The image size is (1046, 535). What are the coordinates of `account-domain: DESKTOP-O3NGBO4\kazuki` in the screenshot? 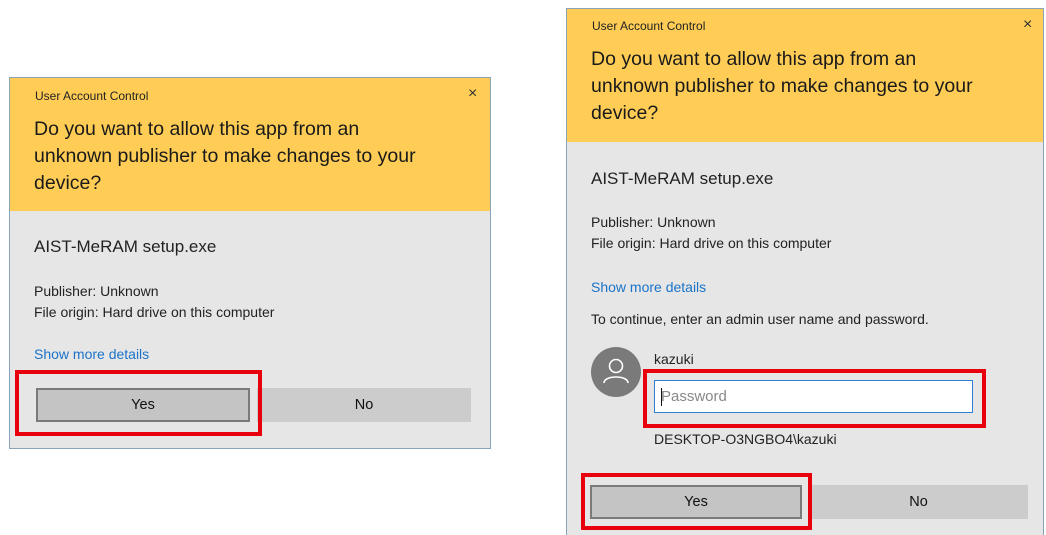 It's located at (745, 439).